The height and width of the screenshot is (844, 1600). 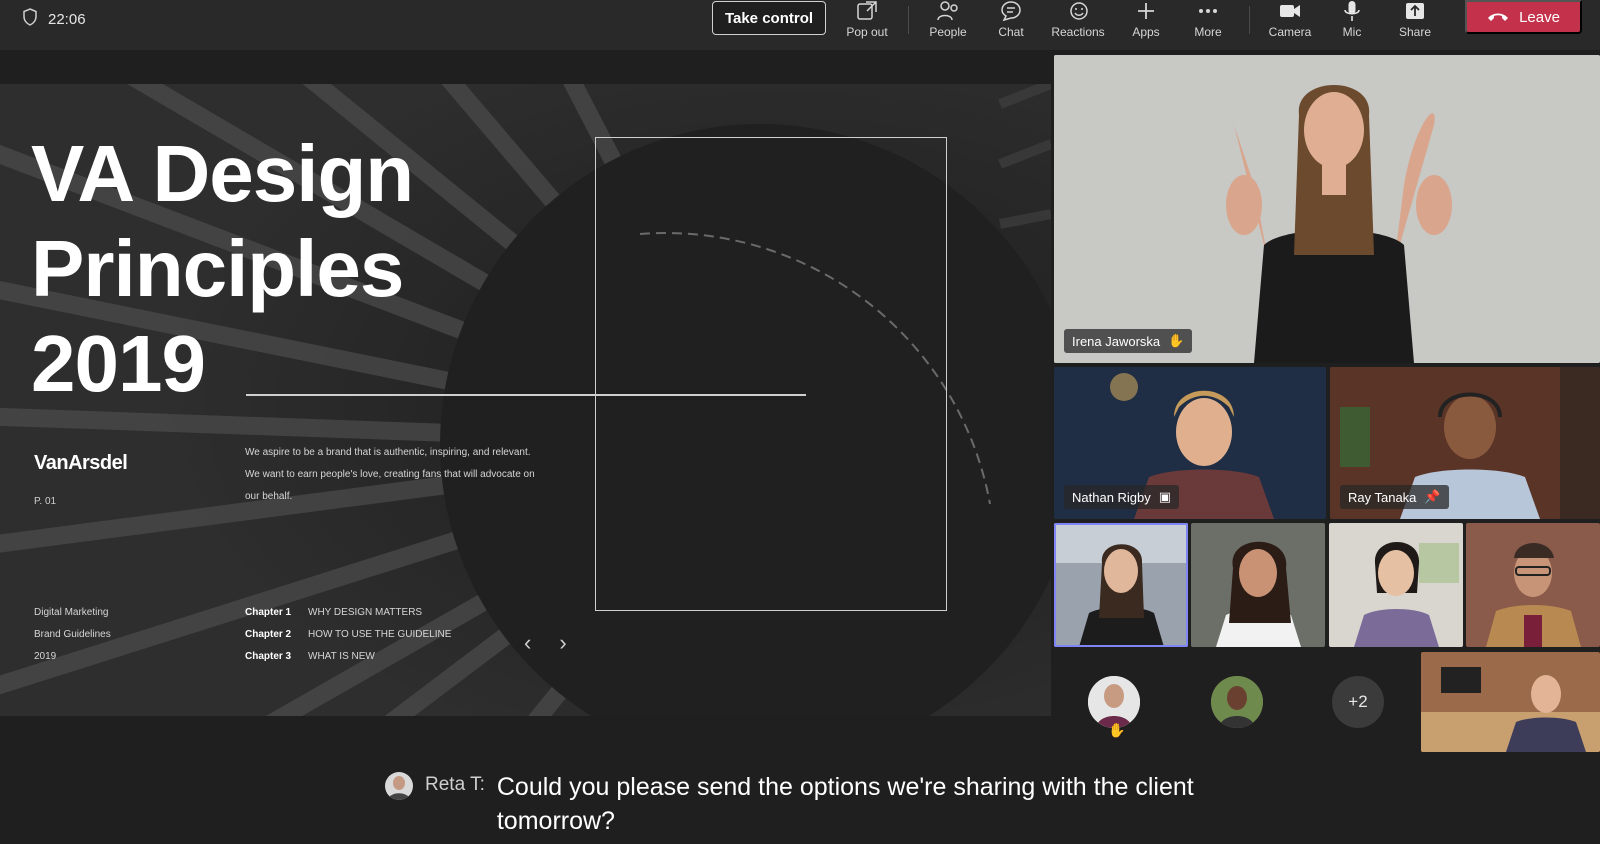 I want to click on video-tile-nathan: Nathan Rigby ▣, so click(x=1190, y=443).